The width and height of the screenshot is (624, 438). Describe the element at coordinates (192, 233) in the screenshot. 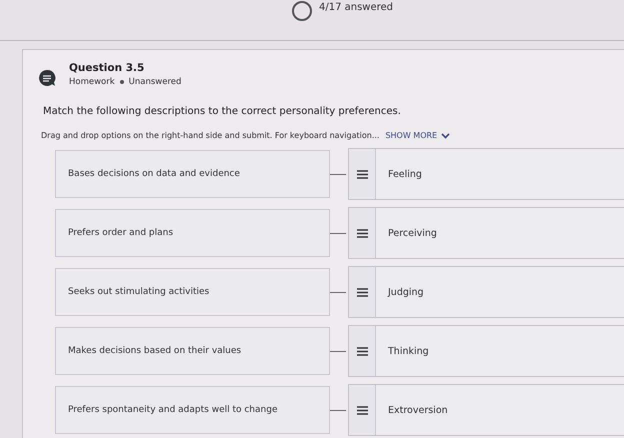

I see `description-box: Prefers order and plans` at that location.